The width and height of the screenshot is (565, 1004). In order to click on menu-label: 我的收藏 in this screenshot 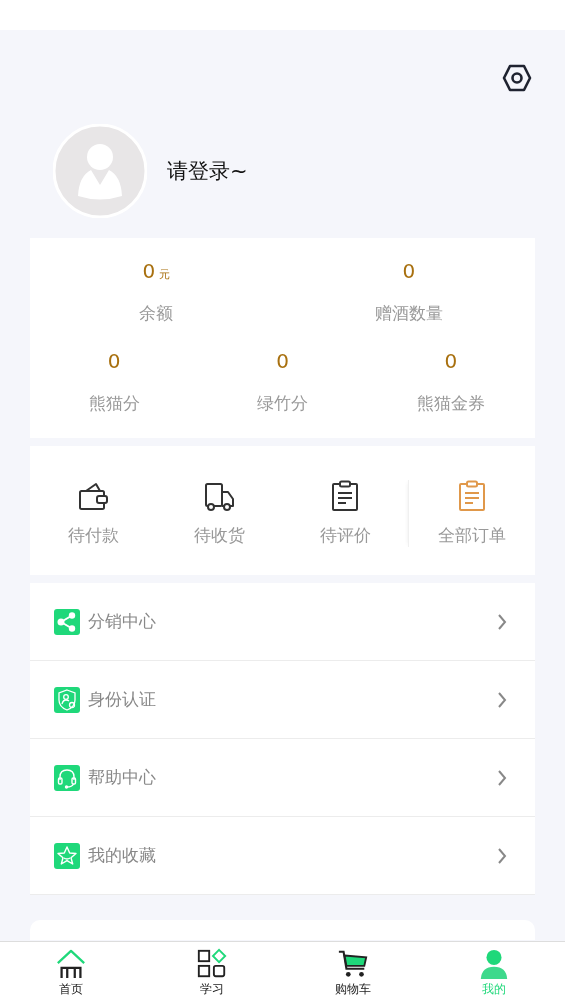, I will do `click(122, 855)`.